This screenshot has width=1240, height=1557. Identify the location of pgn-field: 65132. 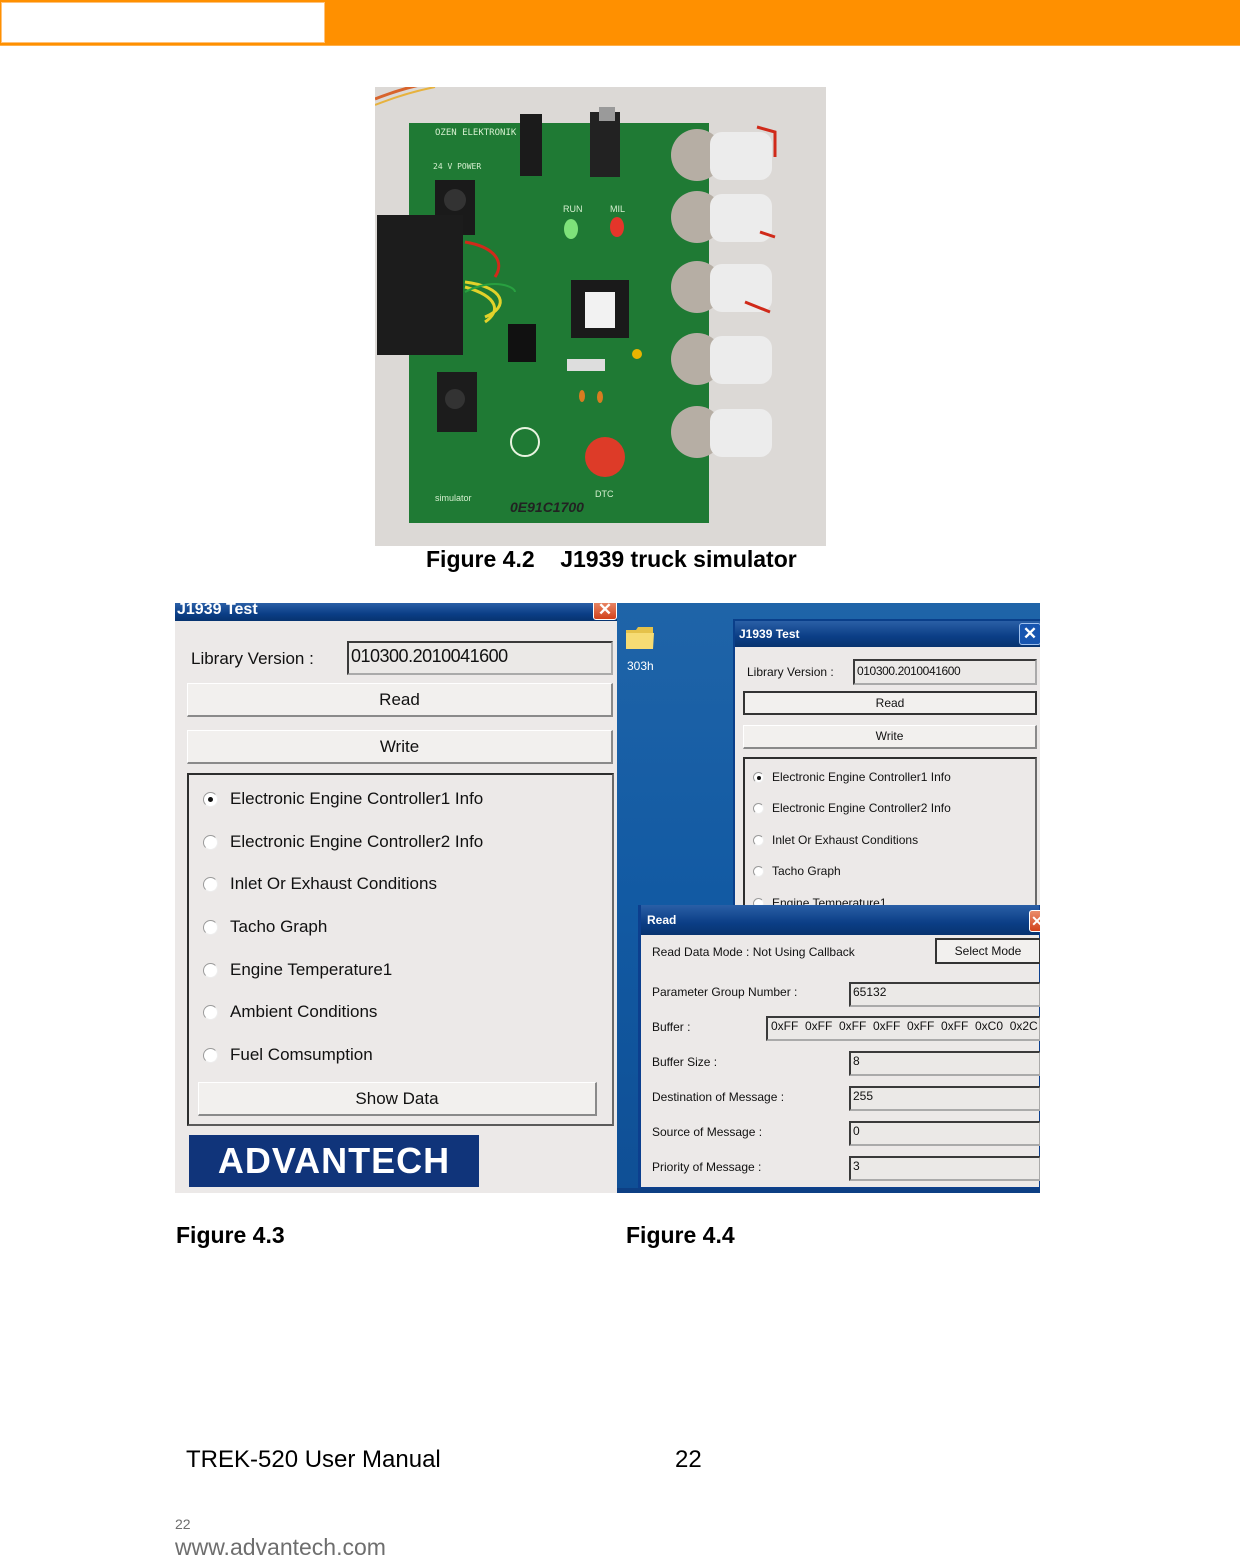
(944, 994).